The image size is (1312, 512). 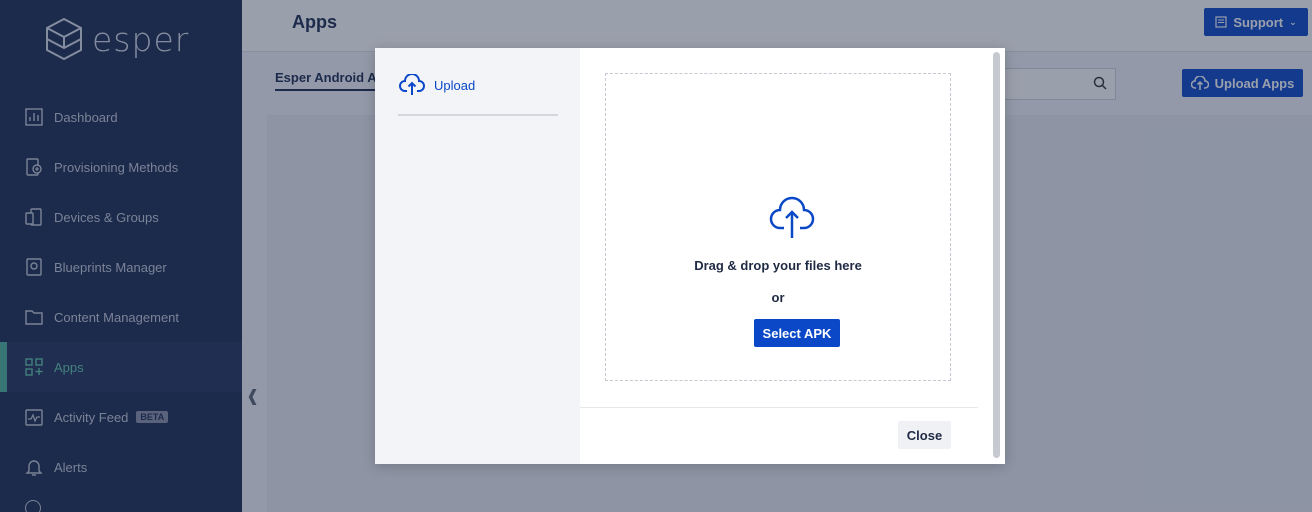 What do you see at coordinates (455, 85) in the screenshot?
I see `step-upload-label: Upload` at bounding box center [455, 85].